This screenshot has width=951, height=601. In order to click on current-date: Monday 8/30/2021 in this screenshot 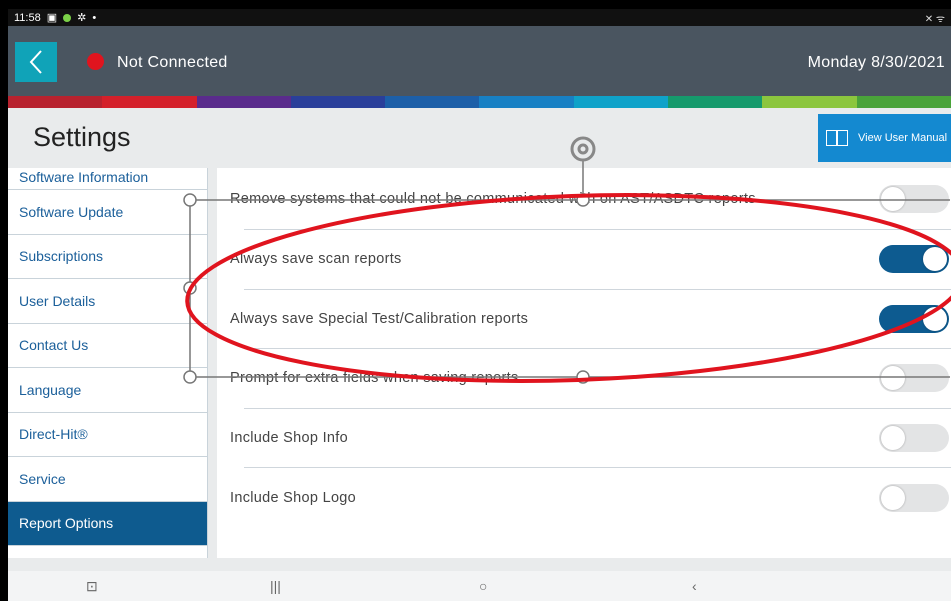, I will do `click(876, 62)`.